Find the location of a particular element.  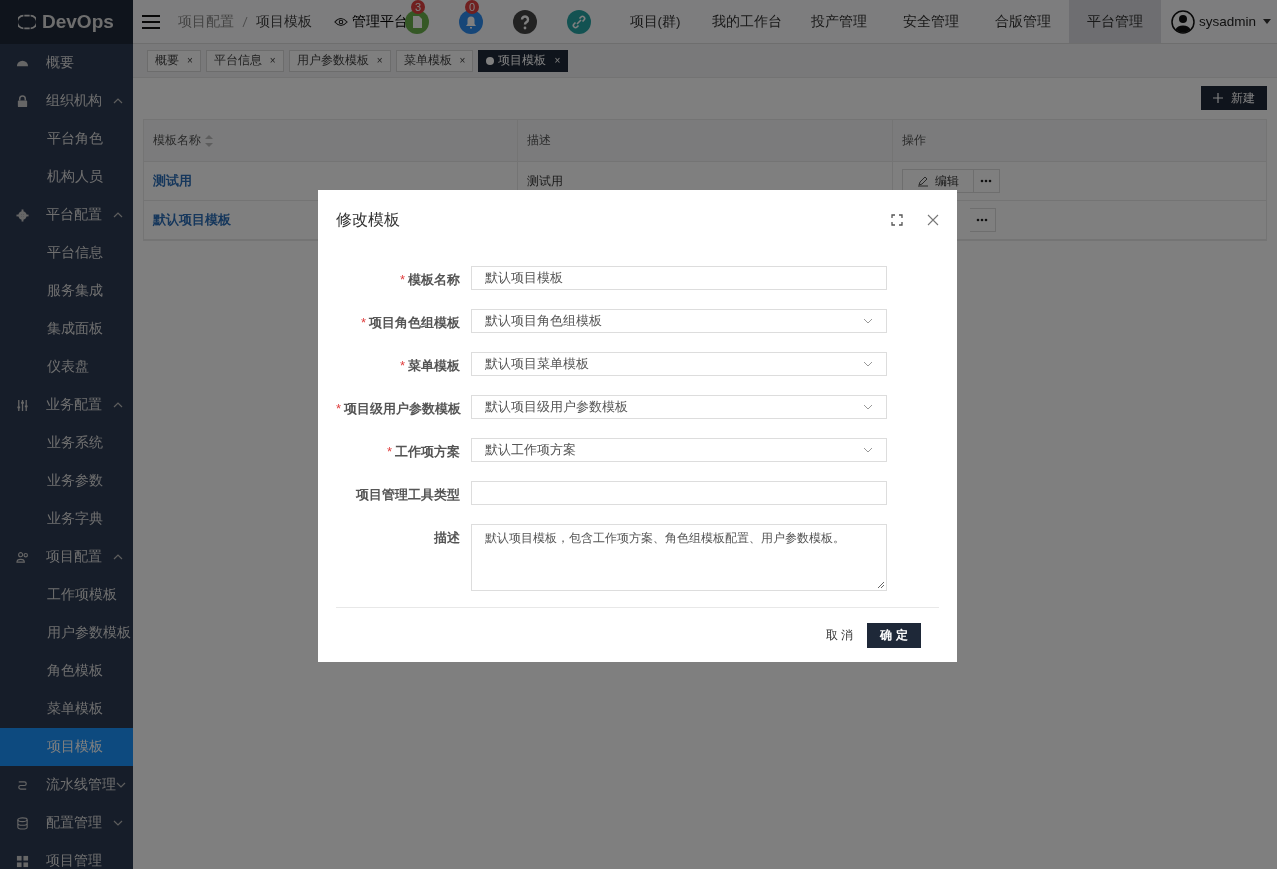

field-label: * 模板名称 is located at coordinates (429, 280).